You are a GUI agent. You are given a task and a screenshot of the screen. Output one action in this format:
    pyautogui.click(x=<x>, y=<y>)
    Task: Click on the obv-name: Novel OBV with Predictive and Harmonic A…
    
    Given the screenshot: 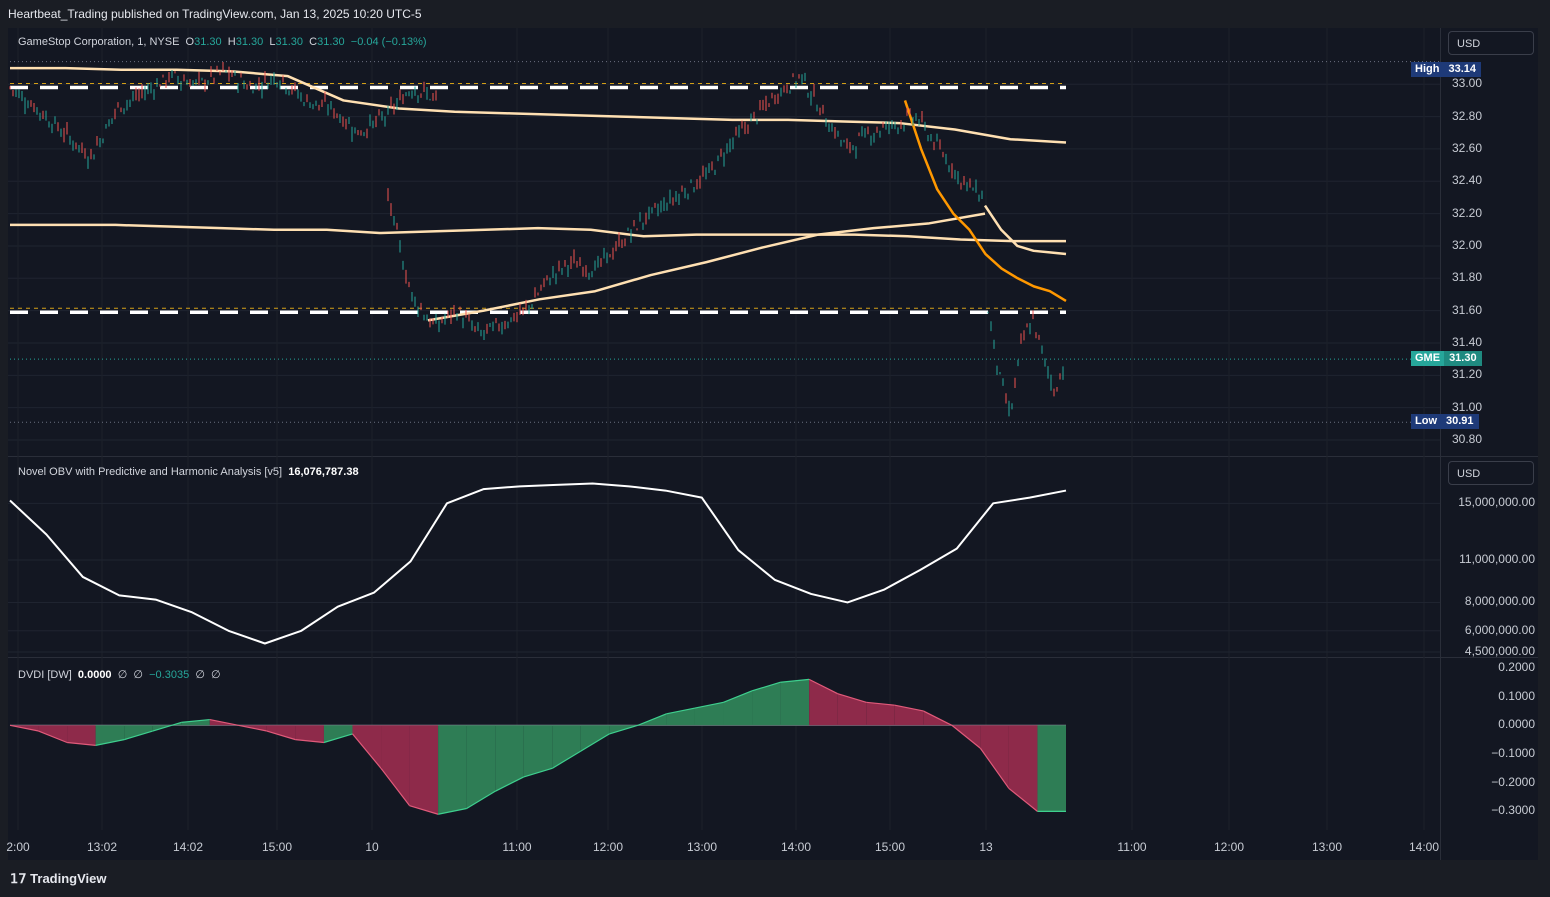 What is the action you would take?
    pyautogui.click(x=150, y=472)
    